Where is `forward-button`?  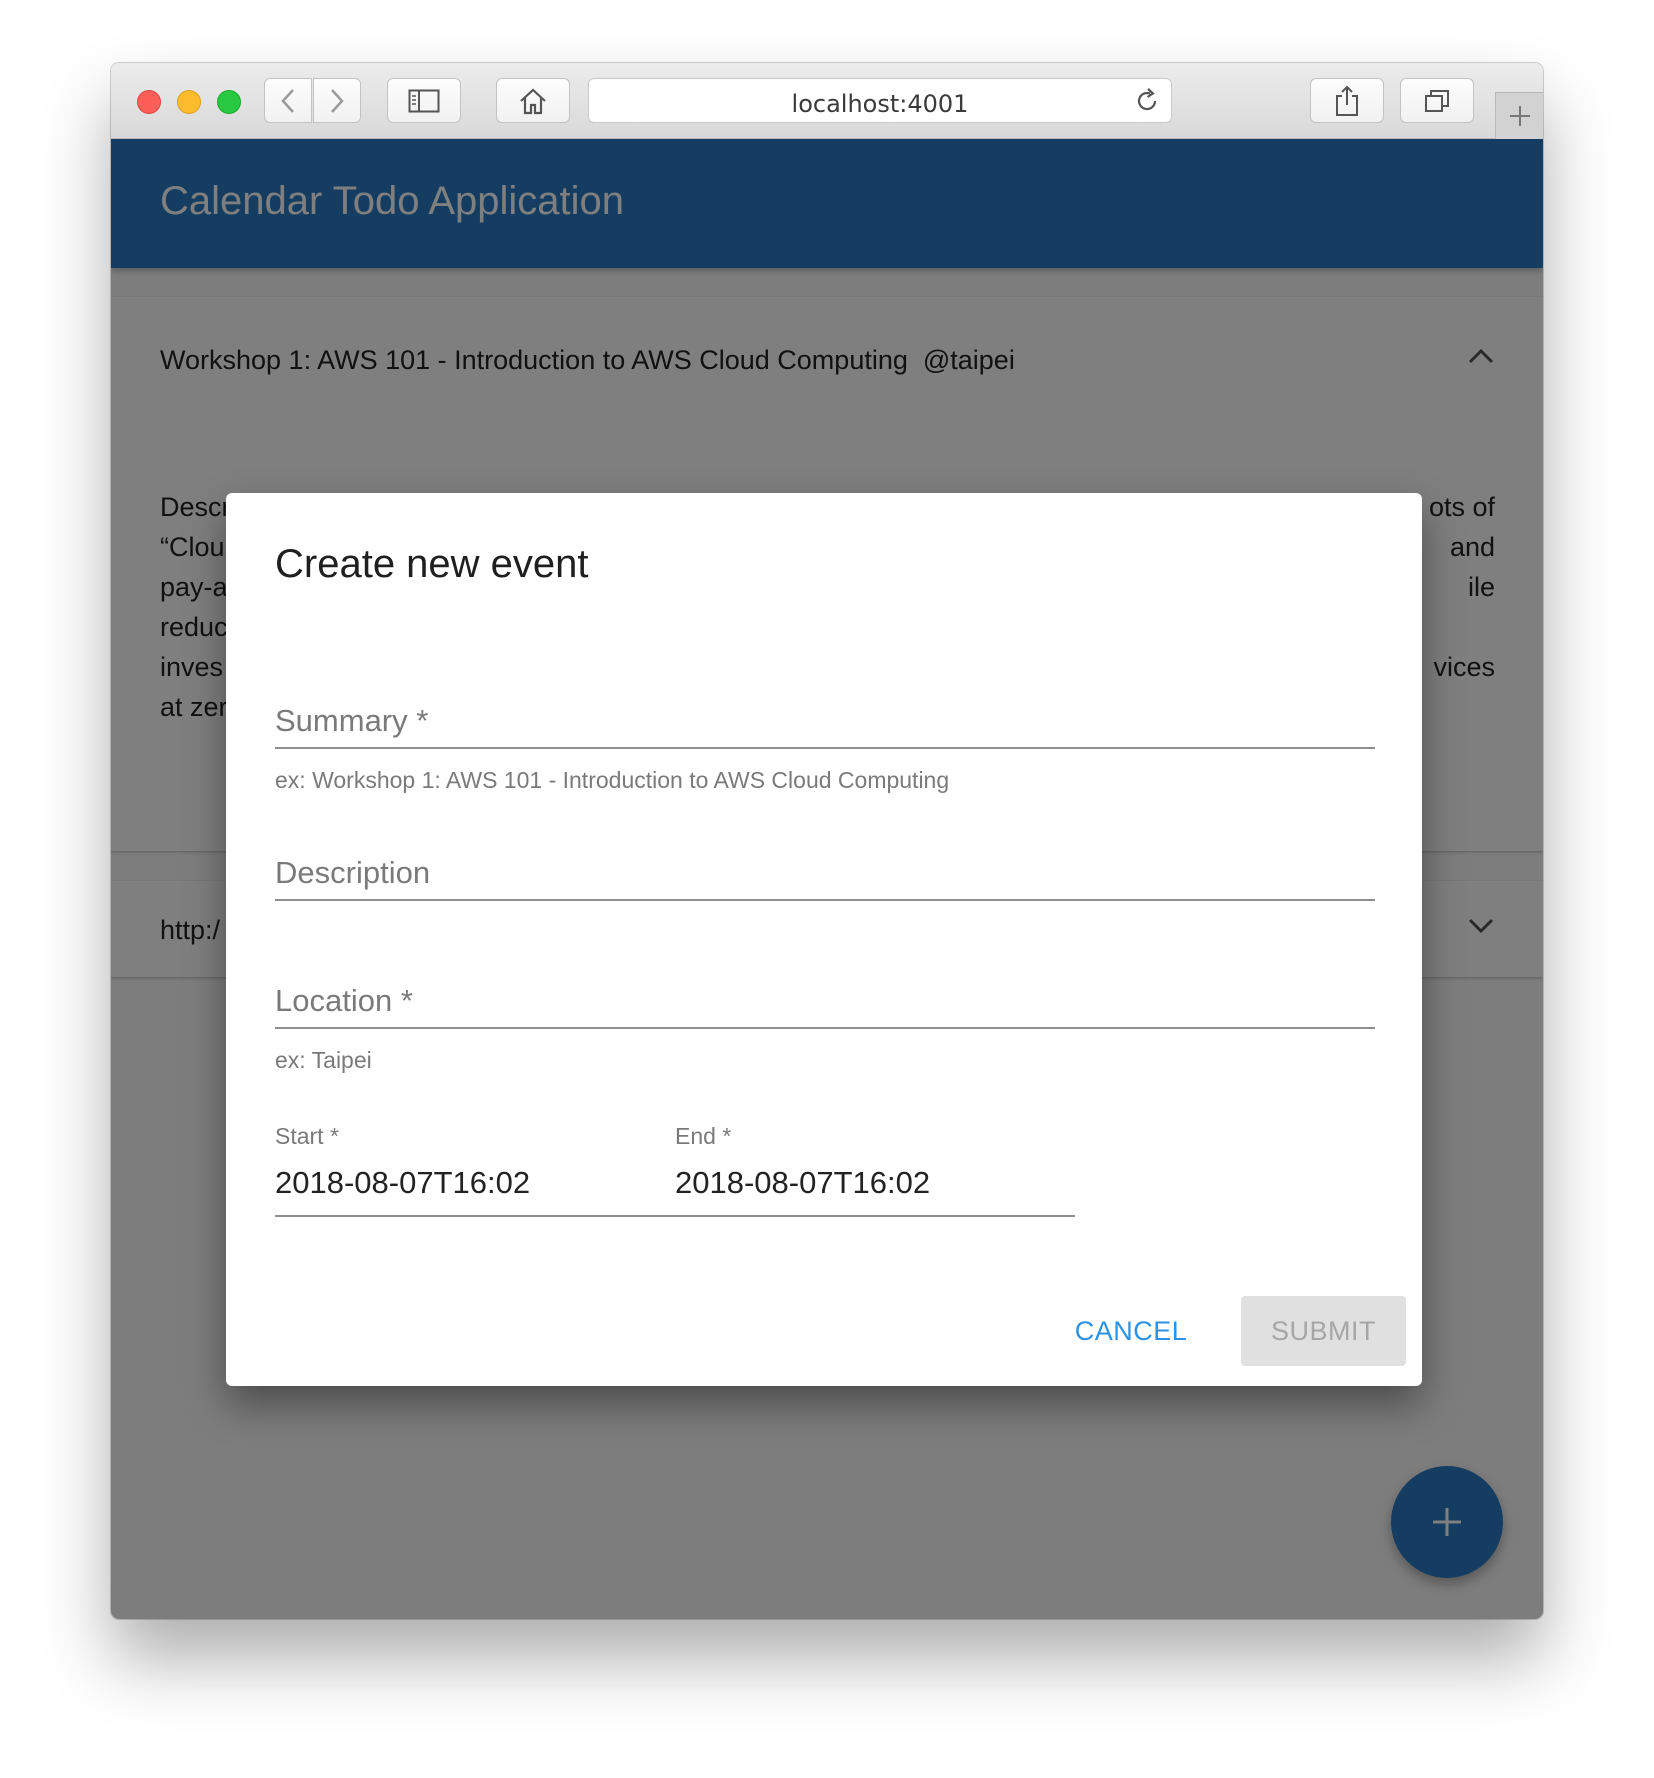 forward-button is located at coordinates (337, 100).